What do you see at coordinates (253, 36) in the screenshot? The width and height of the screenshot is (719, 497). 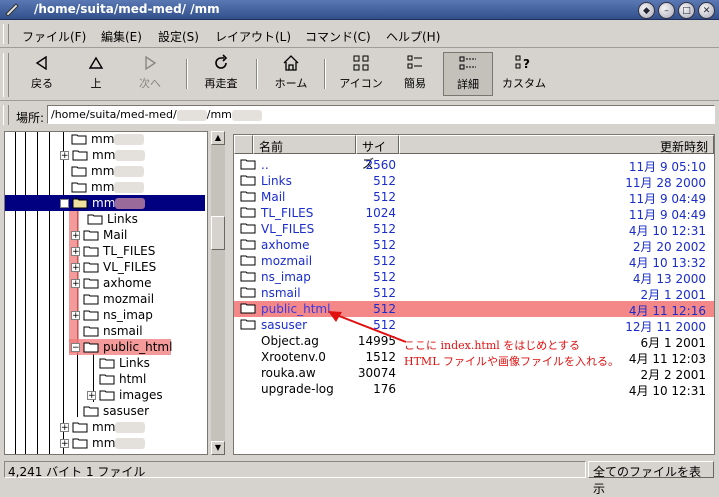 I see `menu-layout: レイアウト(L)` at bounding box center [253, 36].